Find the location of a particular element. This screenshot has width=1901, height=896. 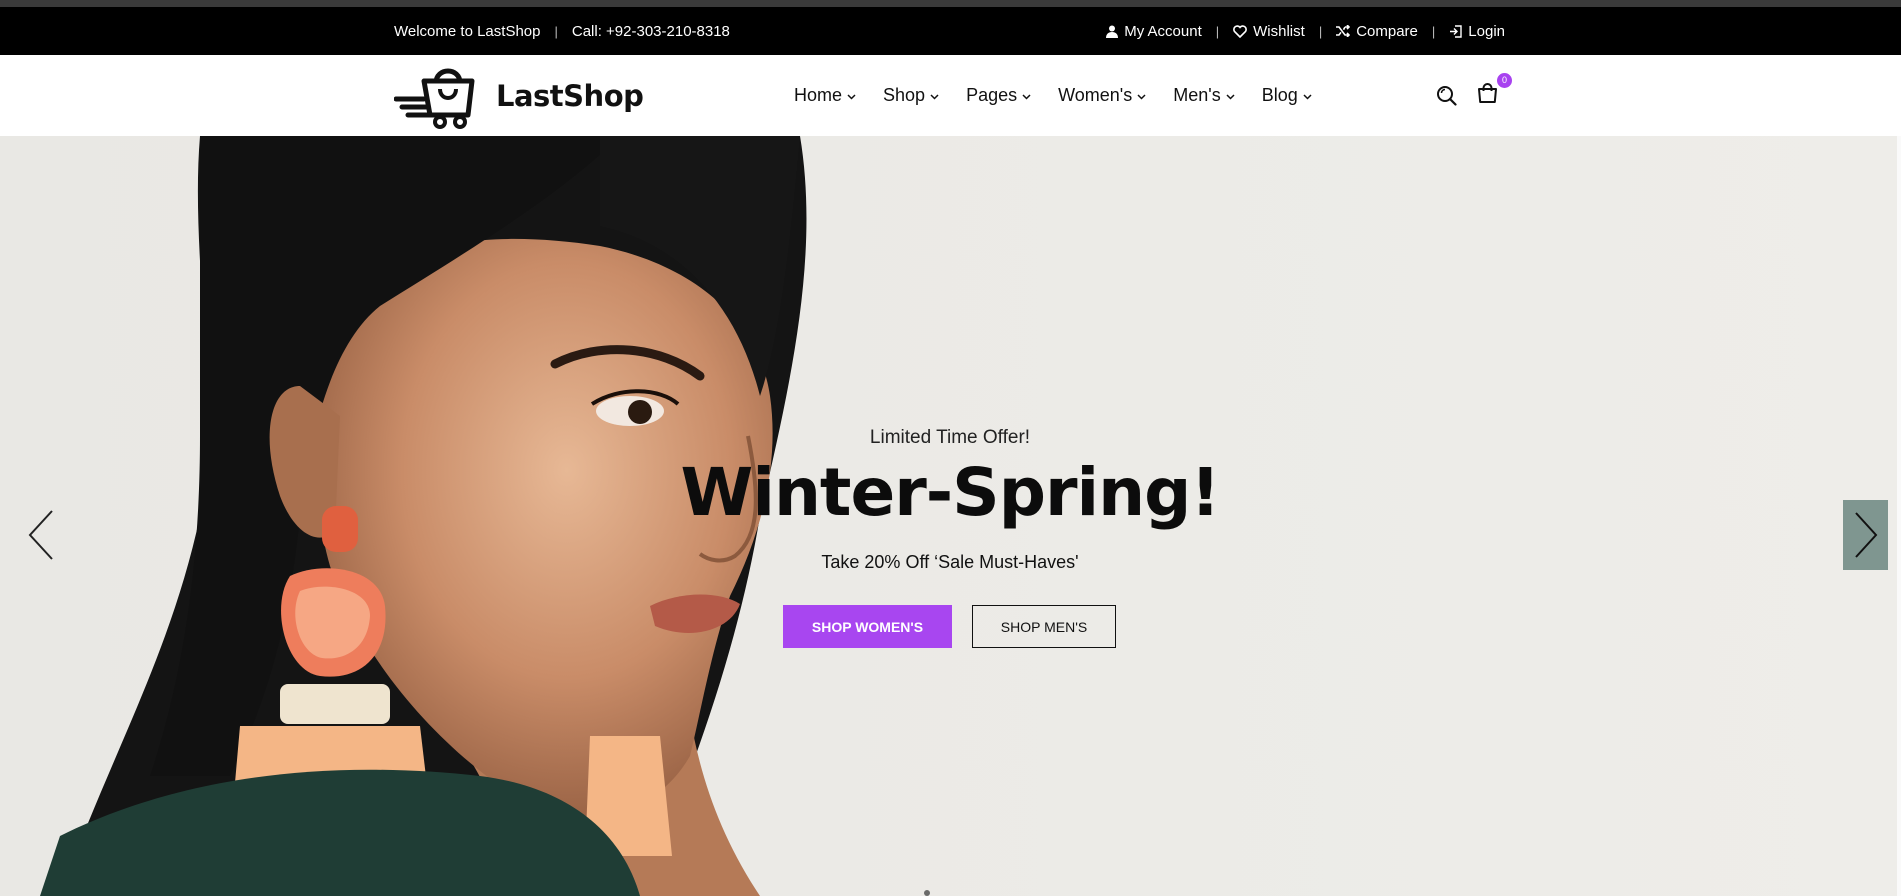

nav-label: Blog is located at coordinates (1279, 95).